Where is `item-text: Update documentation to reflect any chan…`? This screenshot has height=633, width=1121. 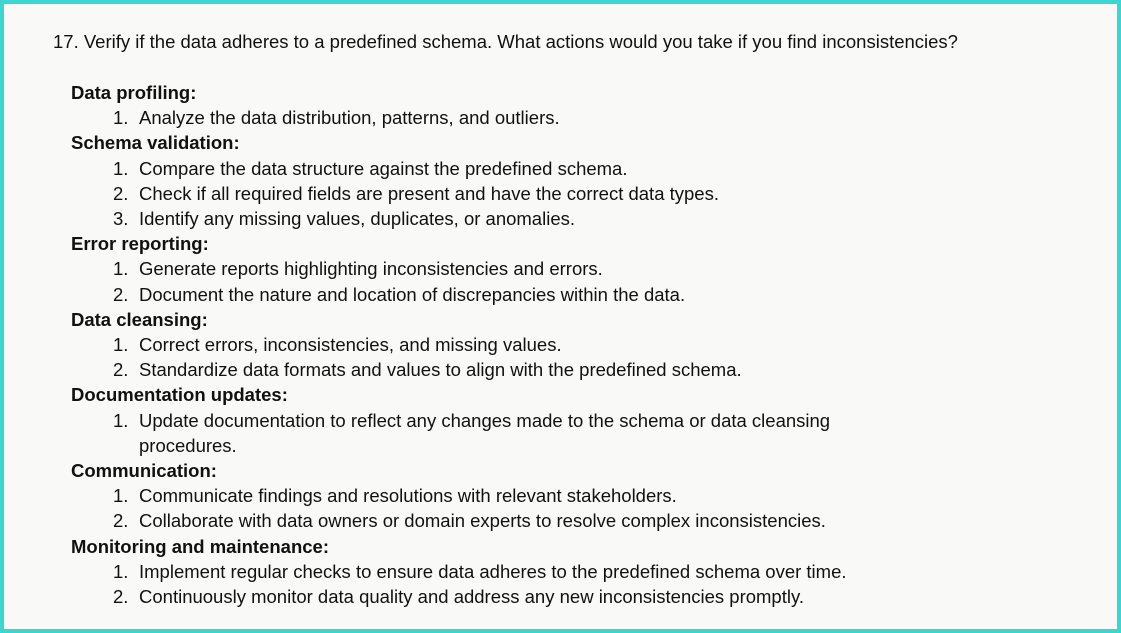 item-text: Update documentation to reflect any chan… is located at coordinates (485, 432).